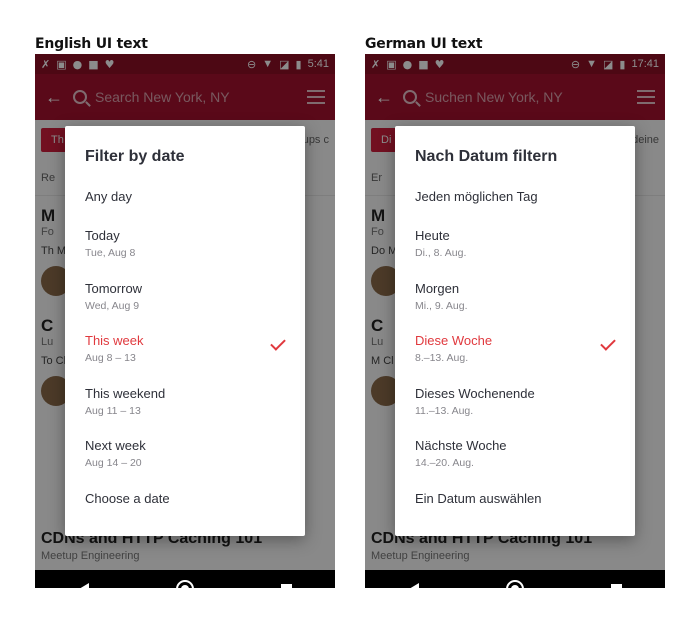 The image size is (700, 618). I want to click on option-any-day: Any day, so click(190, 197).